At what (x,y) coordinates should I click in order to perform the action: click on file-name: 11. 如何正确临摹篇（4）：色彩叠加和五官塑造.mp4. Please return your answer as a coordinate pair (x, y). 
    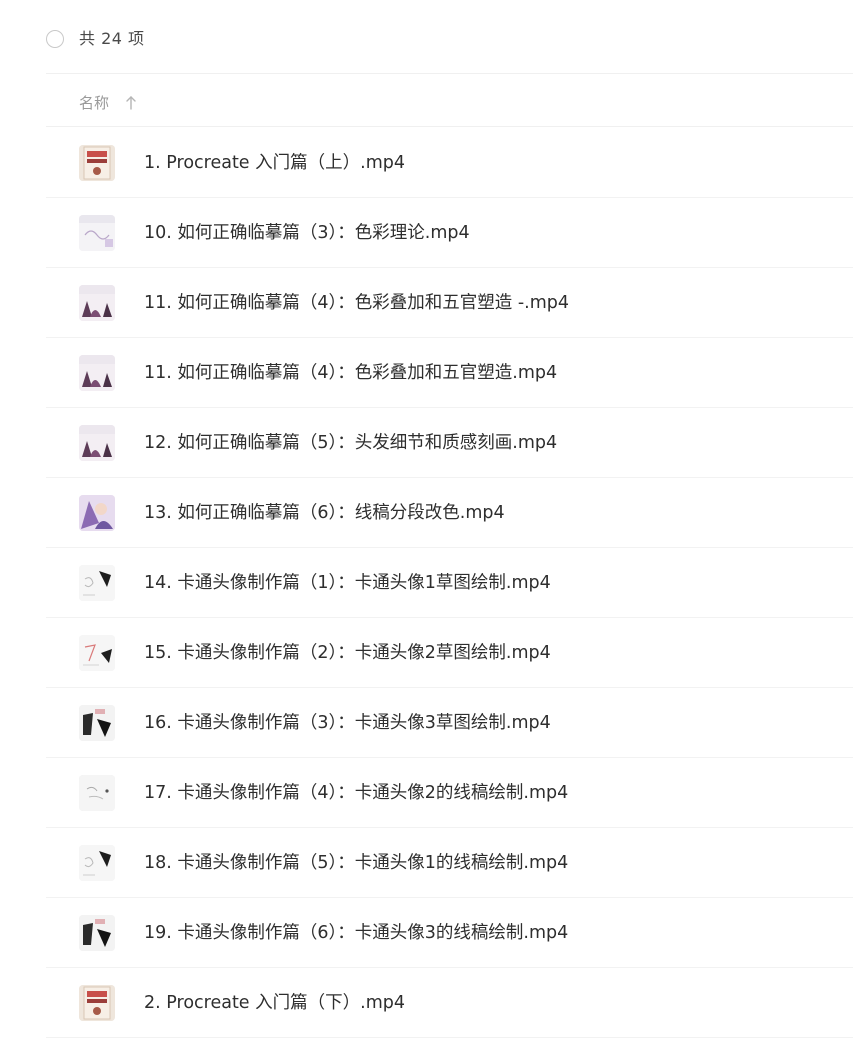
    Looking at the image, I should click on (350, 373).